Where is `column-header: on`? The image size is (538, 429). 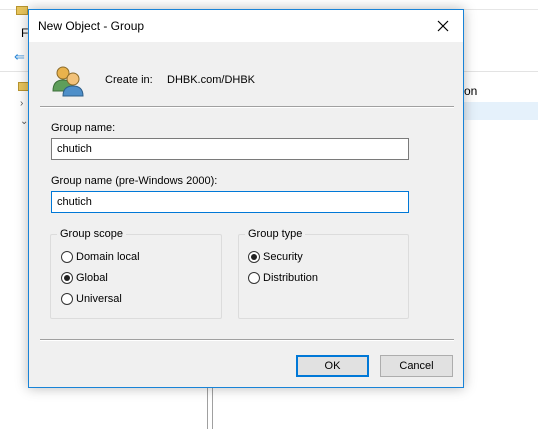
column-header: on is located at coordinates (470, 91).